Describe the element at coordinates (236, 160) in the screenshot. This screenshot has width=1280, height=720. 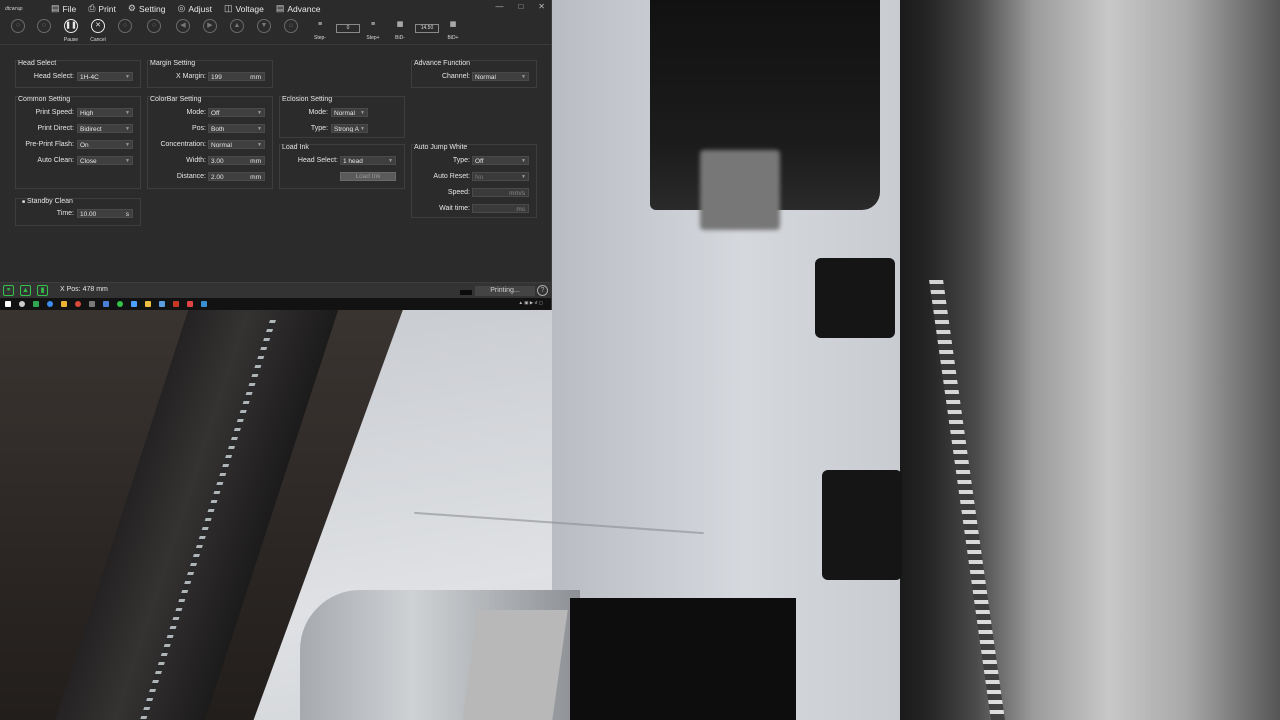
I see `colorbar-width-input: 3.00 mm` at that location.